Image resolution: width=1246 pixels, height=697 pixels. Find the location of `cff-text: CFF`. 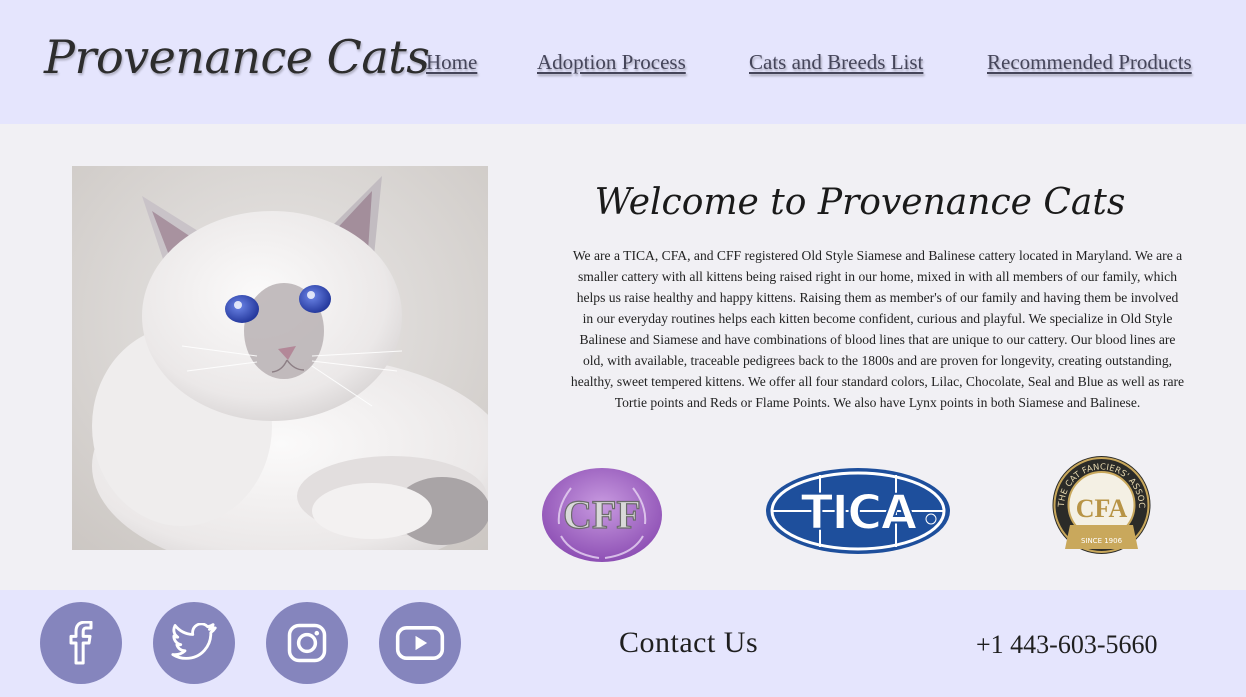

cff-text: CFF is located at coordinates (602, 514).